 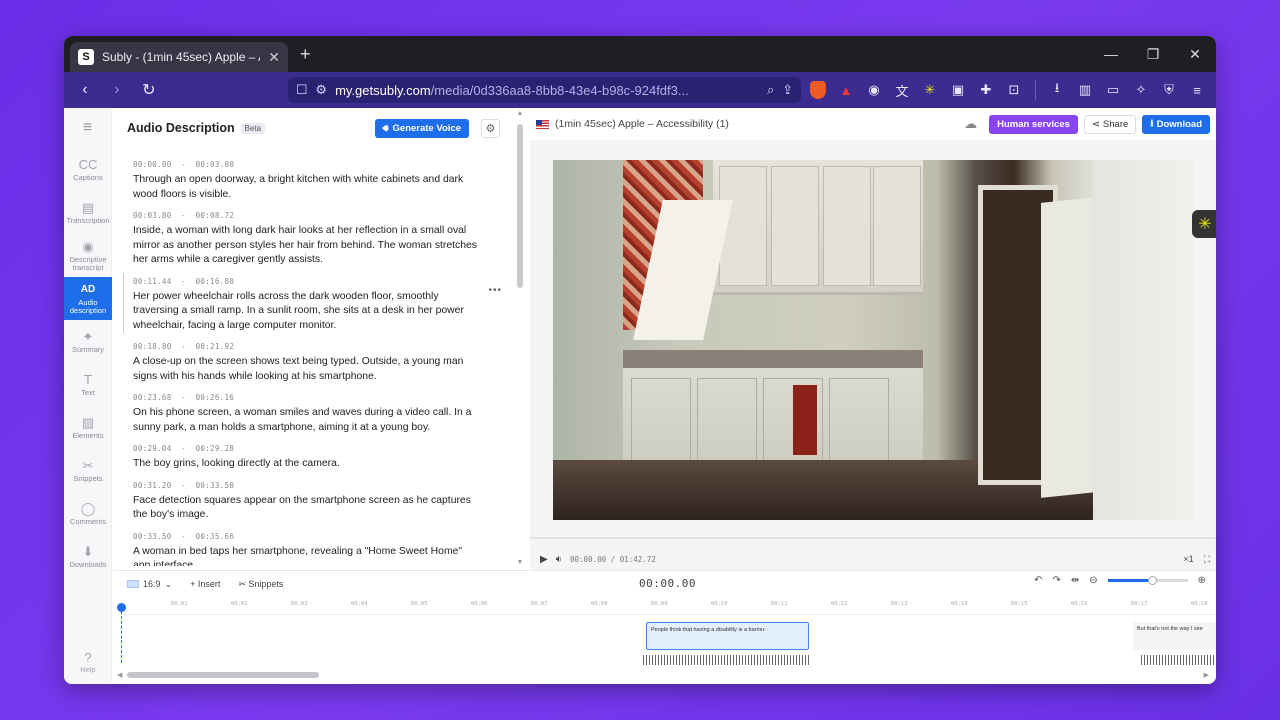 I want to click on scroll-down-icon: ▼, so click(x=520, y=562).